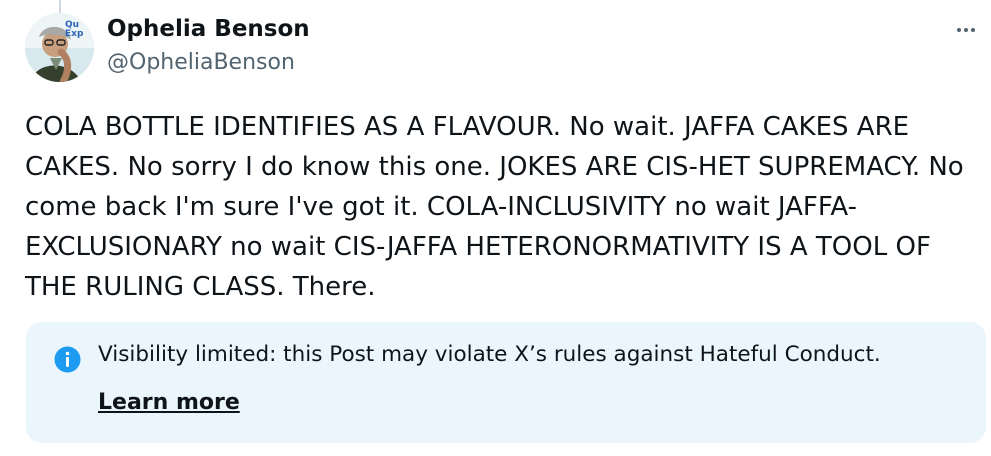 This screenshot has width=991, height=456. What do you see at coordinates (67, 359) in the screenshot?
I see `info-icon` at bounding box center [67, 359].